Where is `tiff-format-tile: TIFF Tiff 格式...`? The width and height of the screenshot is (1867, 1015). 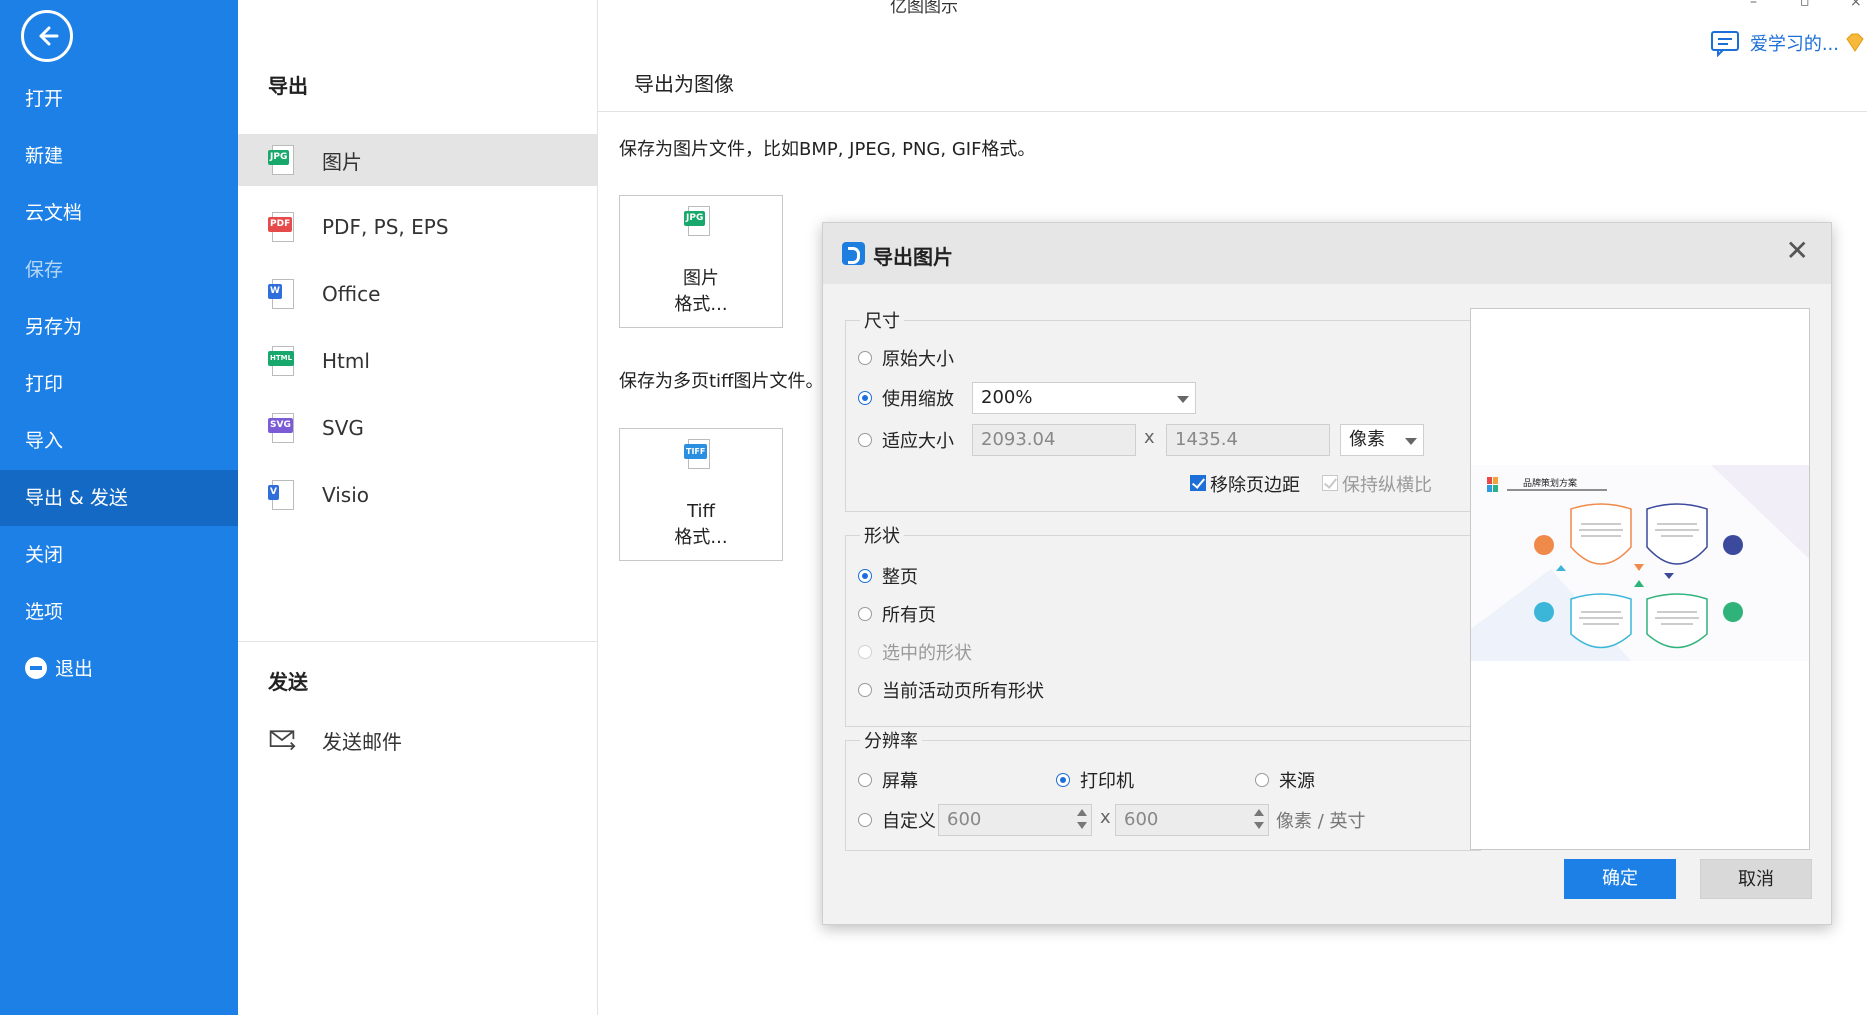
tiff-format-tile: TIFF Tiff 格式... is located at coordinates (701, 494).